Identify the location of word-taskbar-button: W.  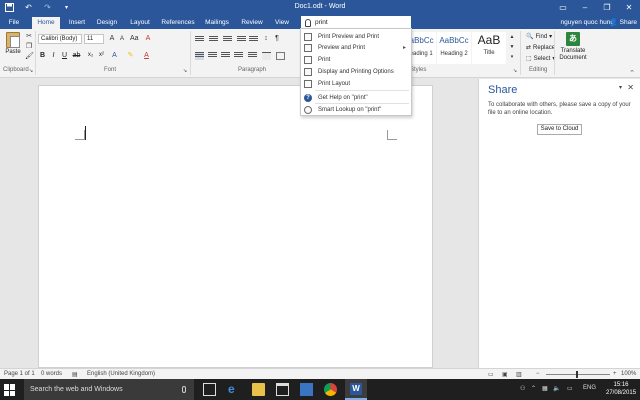
(356, 389).